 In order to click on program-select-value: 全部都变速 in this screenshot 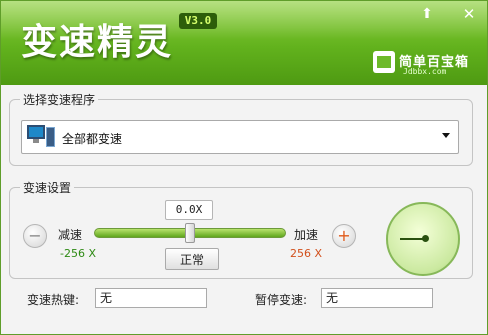, I will do `click(92, 139)`.